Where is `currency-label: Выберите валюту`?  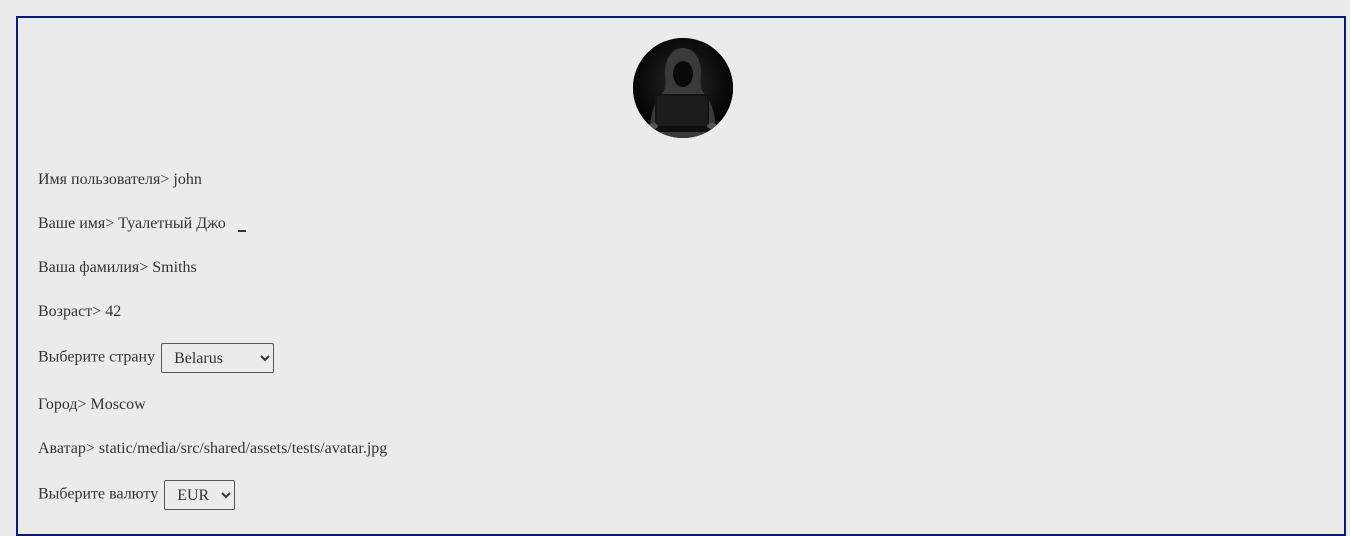
currency-label: Выберите валюту is located at coordinates (98, 494).